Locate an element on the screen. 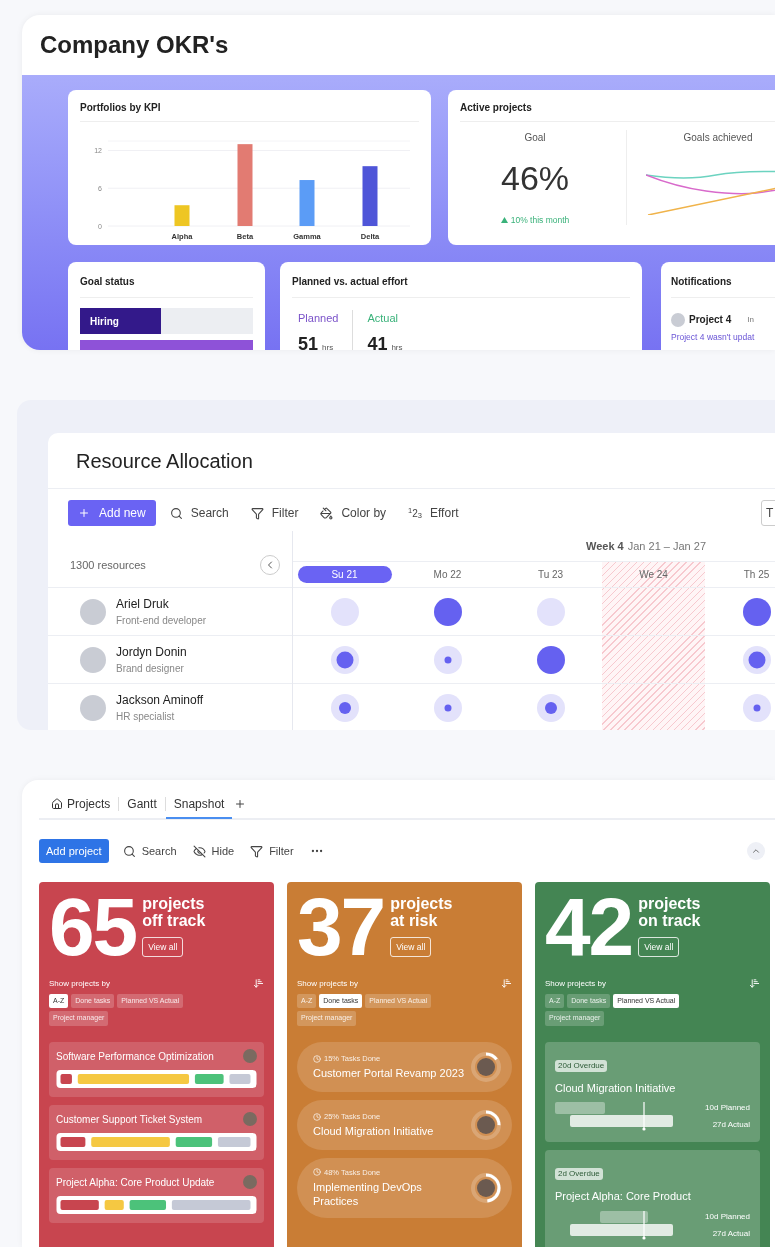  project-item: 20d Overdue Cloud Migration Initiative 10d Planned 27d Actual is located at coordinates (652, 1092).